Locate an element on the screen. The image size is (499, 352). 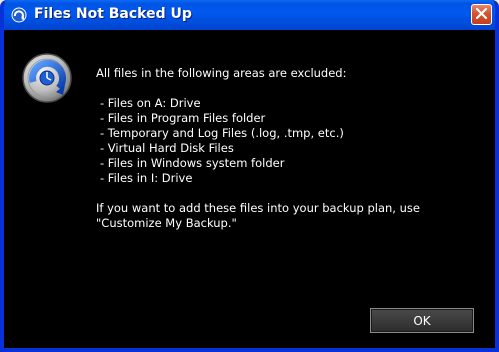
title-bar: Files Not Backed Up is located at coordinates (249, 15).